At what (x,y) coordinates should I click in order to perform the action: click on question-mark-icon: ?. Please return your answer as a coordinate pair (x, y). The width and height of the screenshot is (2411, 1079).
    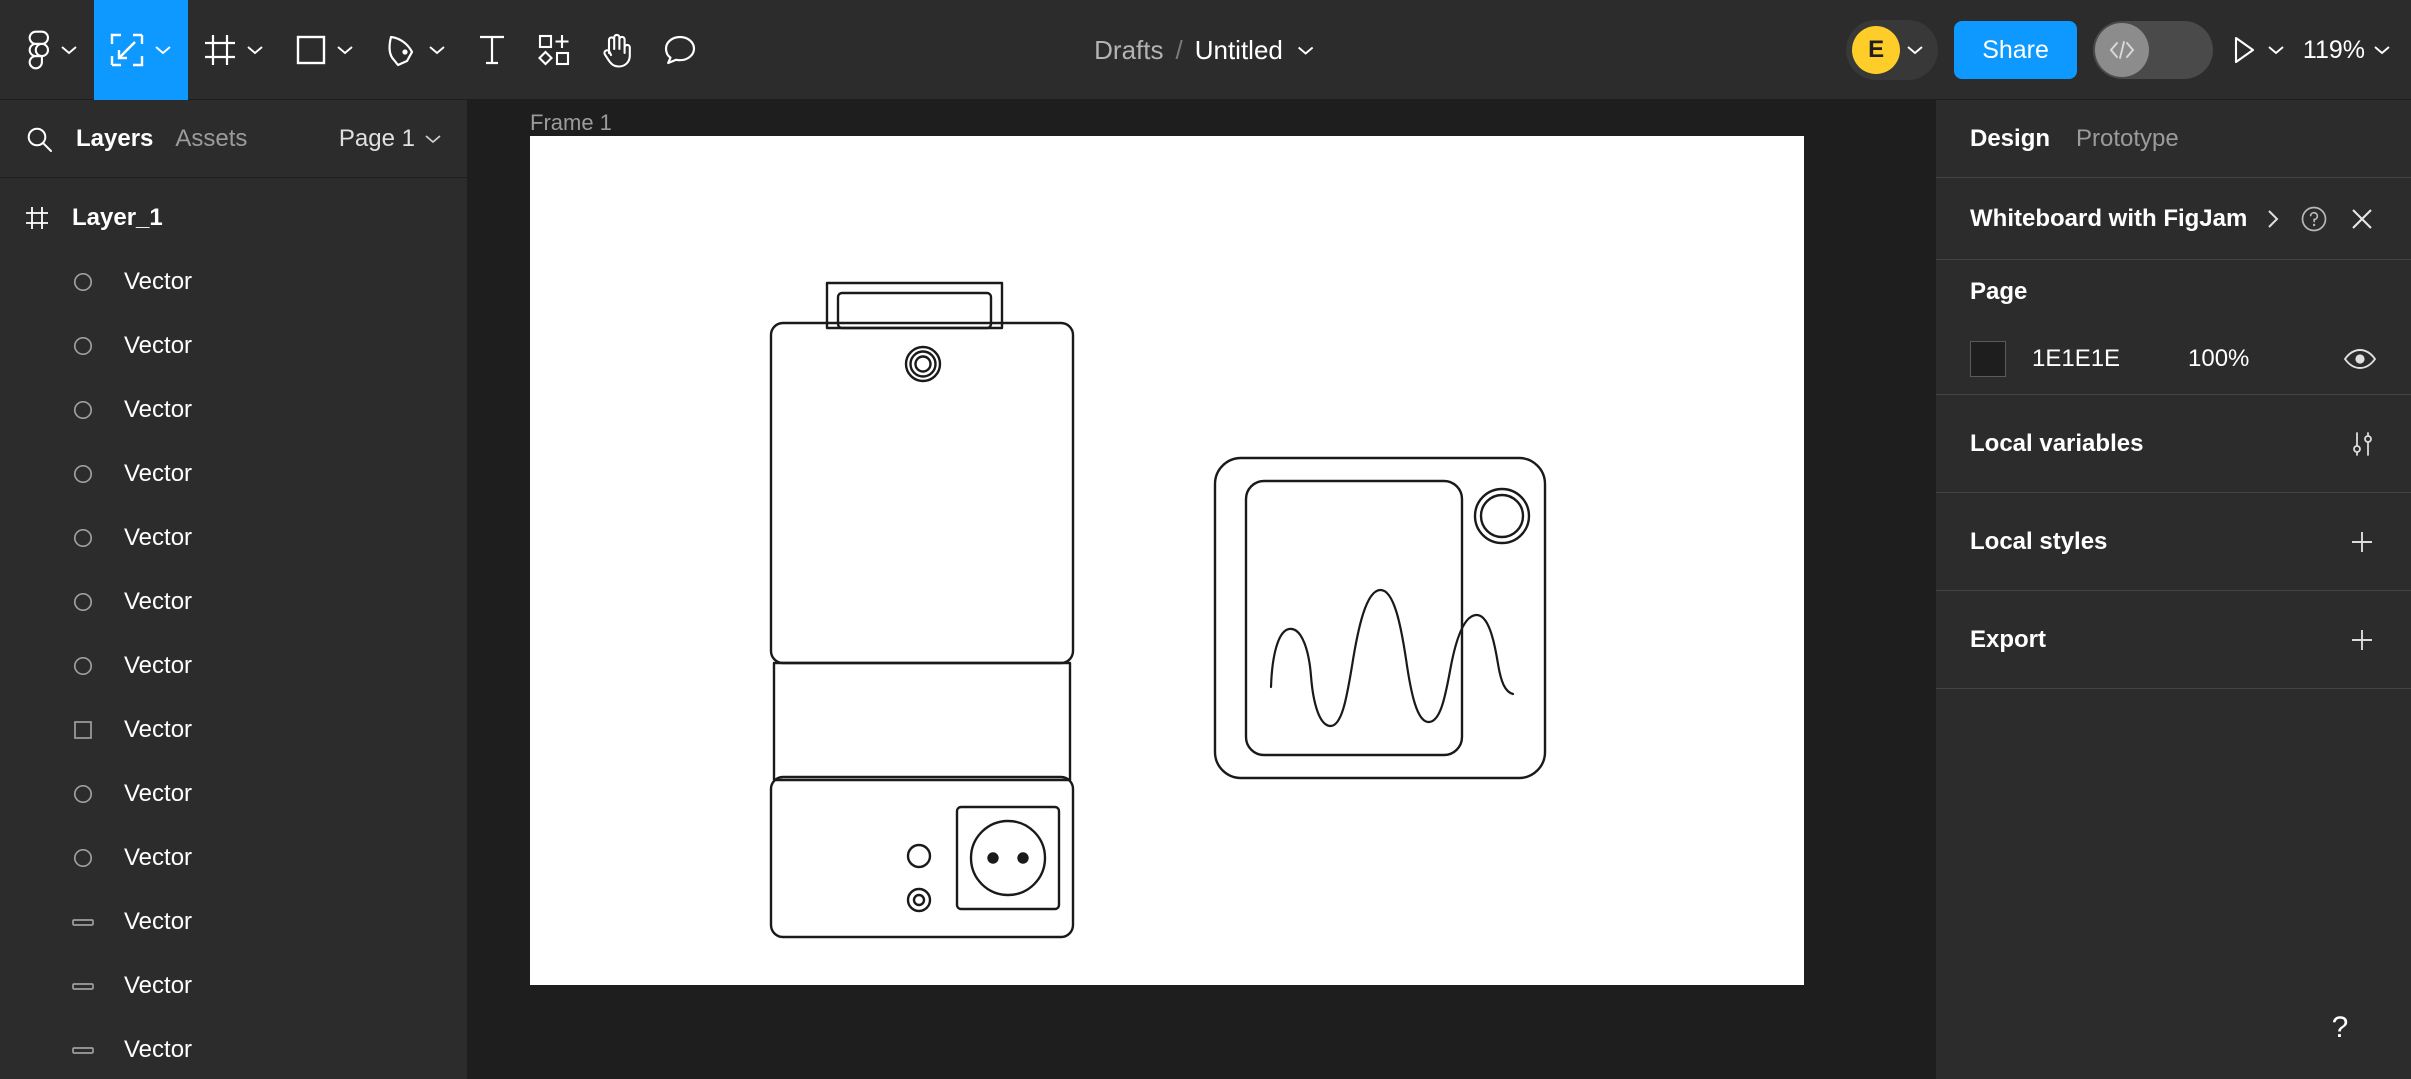
    Looking at the image, I should click on (2340, 1027).